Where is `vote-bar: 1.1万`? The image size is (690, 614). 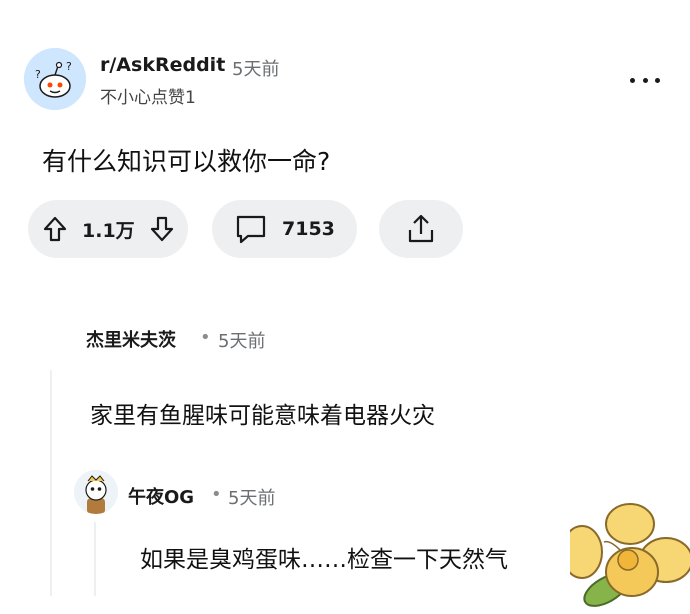 vote-bar: 1.1万 is located at coordinates (108, 229).